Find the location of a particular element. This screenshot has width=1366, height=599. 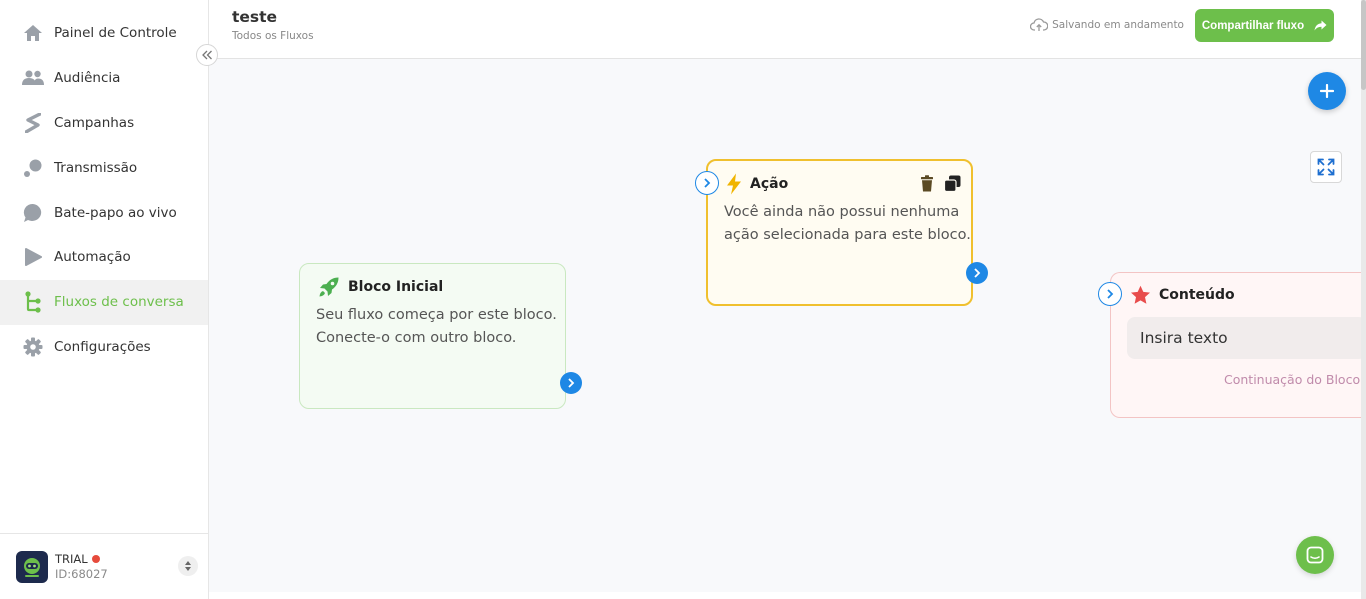

action-block-output-port is located at coordinates (977, 273).